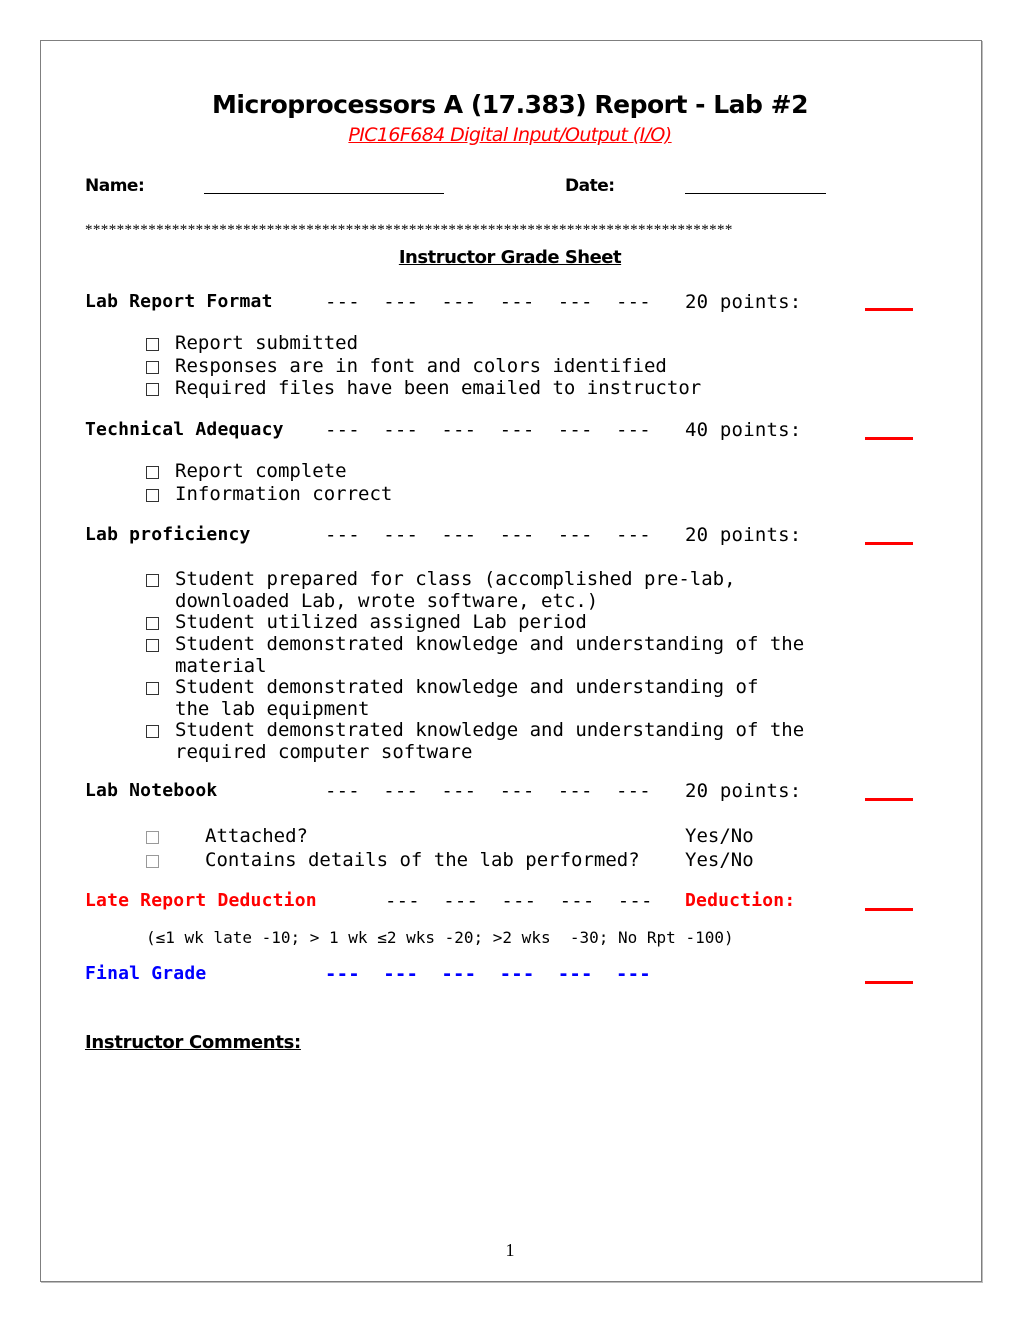  What do you see at coordinates (267, 343) in the screenshot?
I see `checklist-item: Report submitted` at bounding box center [267, 343].